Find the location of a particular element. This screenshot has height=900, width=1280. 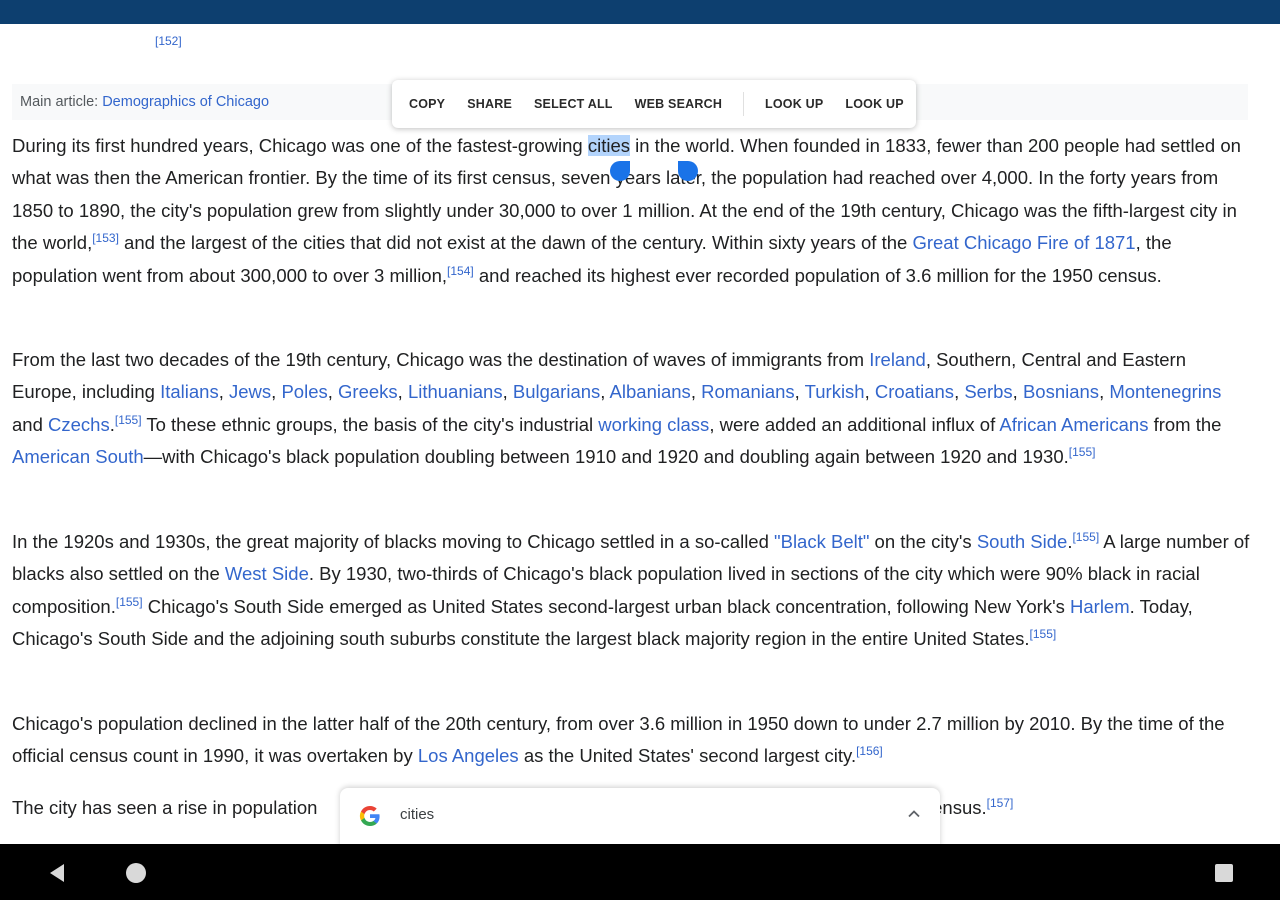

status-bar is located at coordinates (640, 12).